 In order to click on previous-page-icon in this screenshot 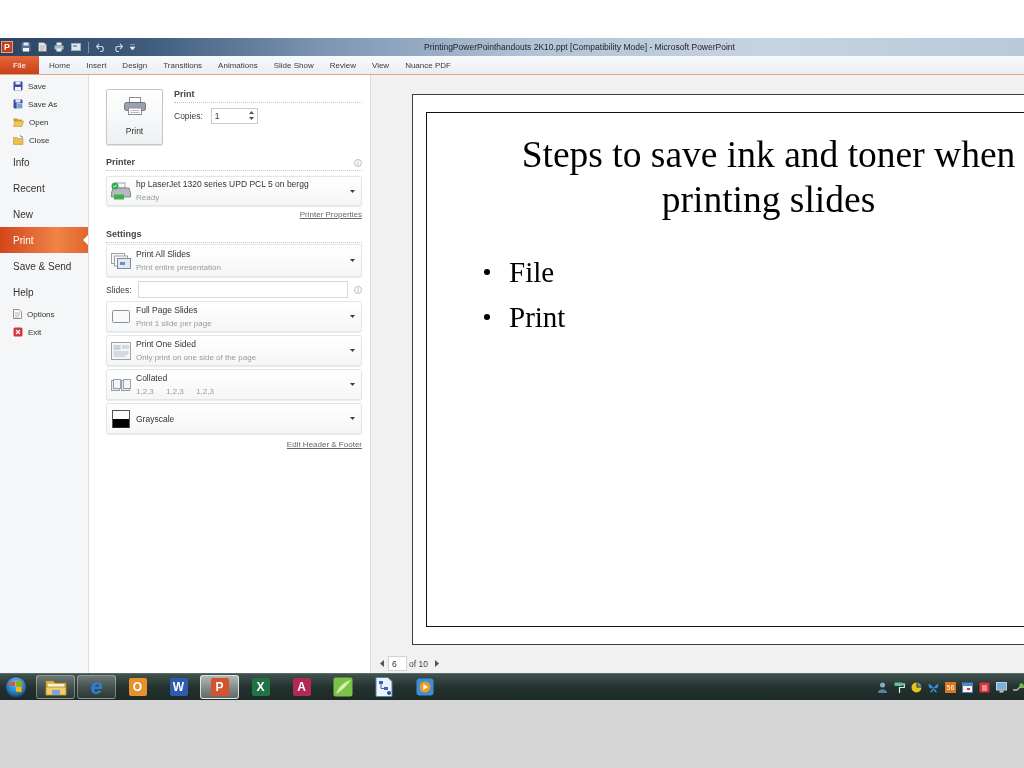, I will do `click(382, 663)`.